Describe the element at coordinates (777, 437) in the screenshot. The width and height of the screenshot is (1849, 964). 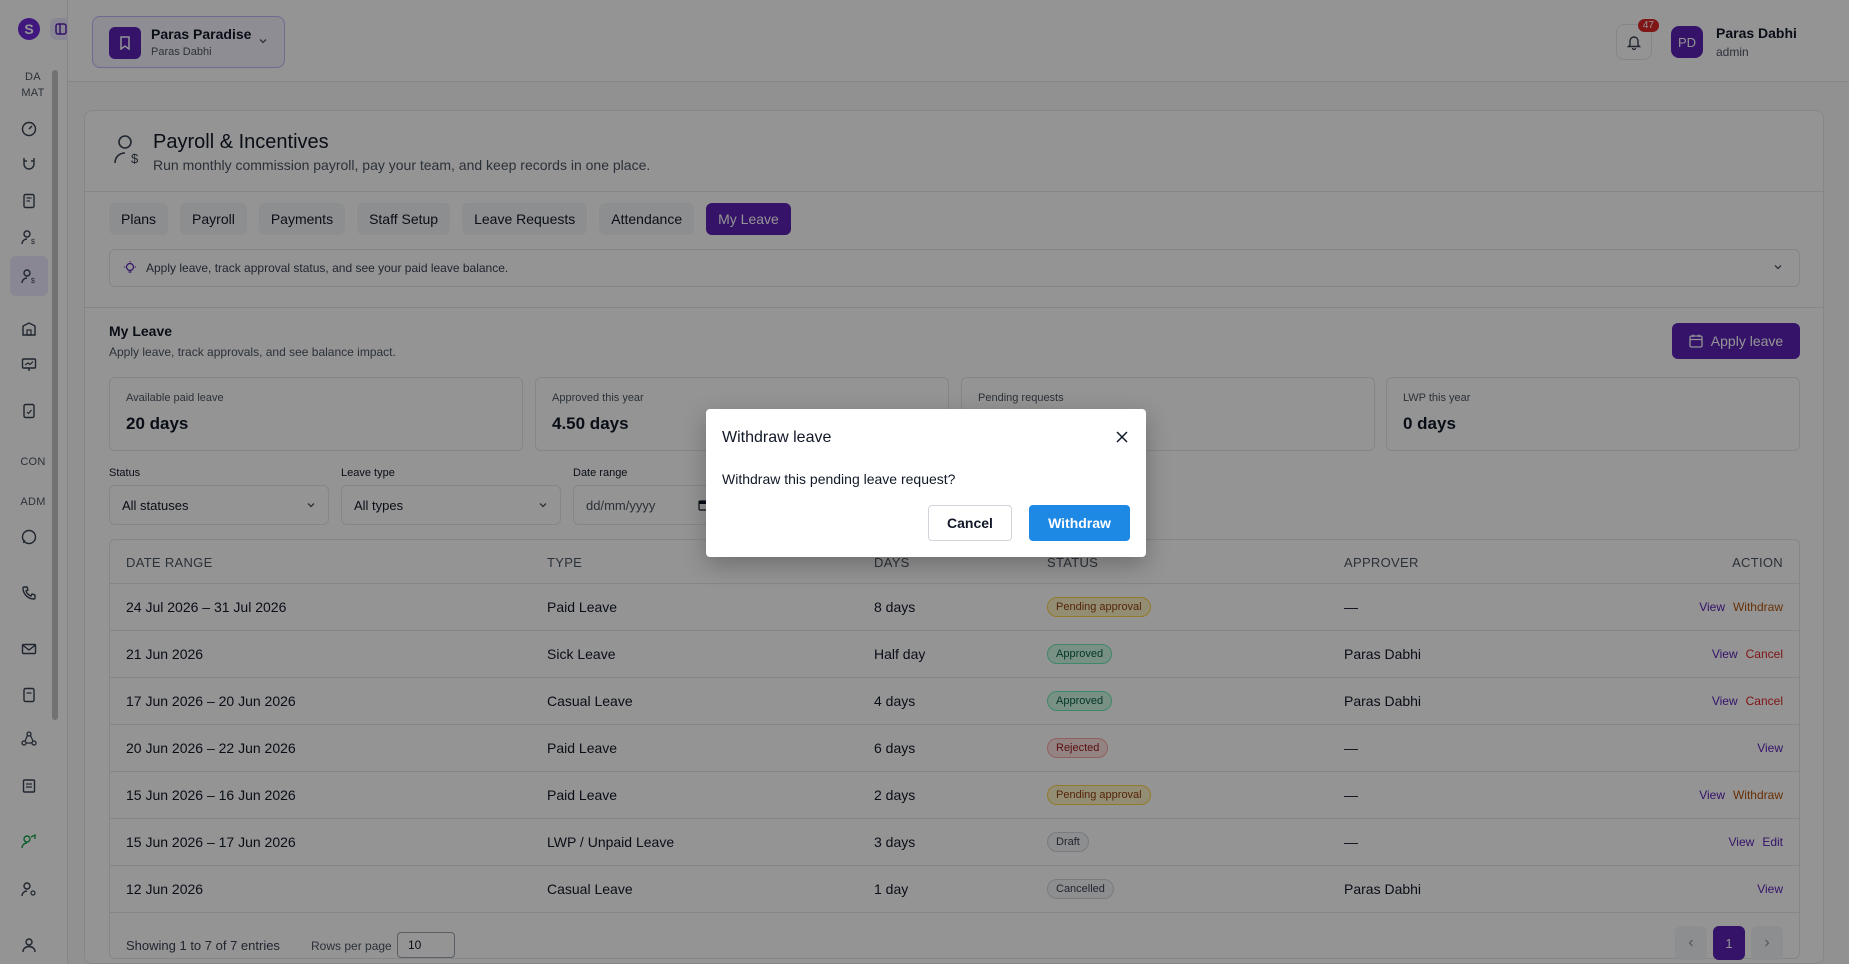
I see `dialog-title: Withdraw leave` at that location.